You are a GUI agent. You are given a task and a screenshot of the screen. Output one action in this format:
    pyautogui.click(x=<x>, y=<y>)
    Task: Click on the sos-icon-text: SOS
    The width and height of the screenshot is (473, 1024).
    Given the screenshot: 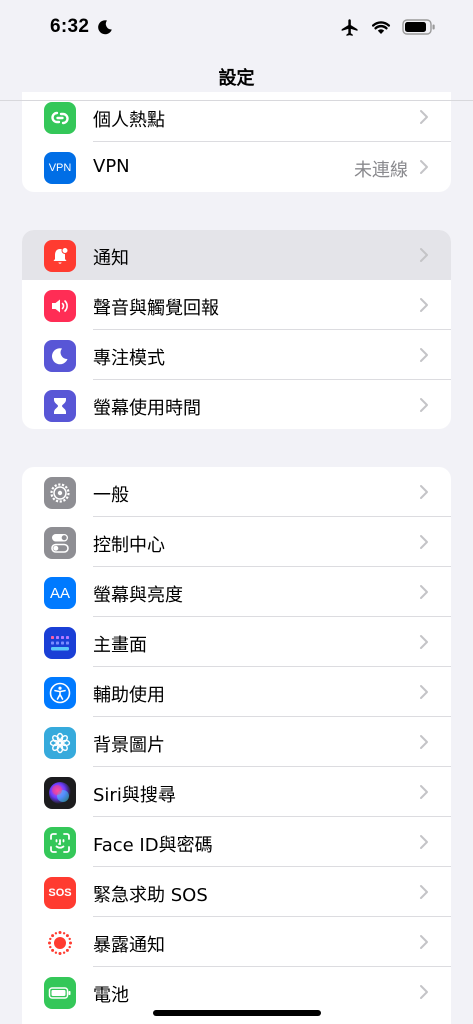 What is the action you would take?
    pyautogui.click(x=60, y=893)
    